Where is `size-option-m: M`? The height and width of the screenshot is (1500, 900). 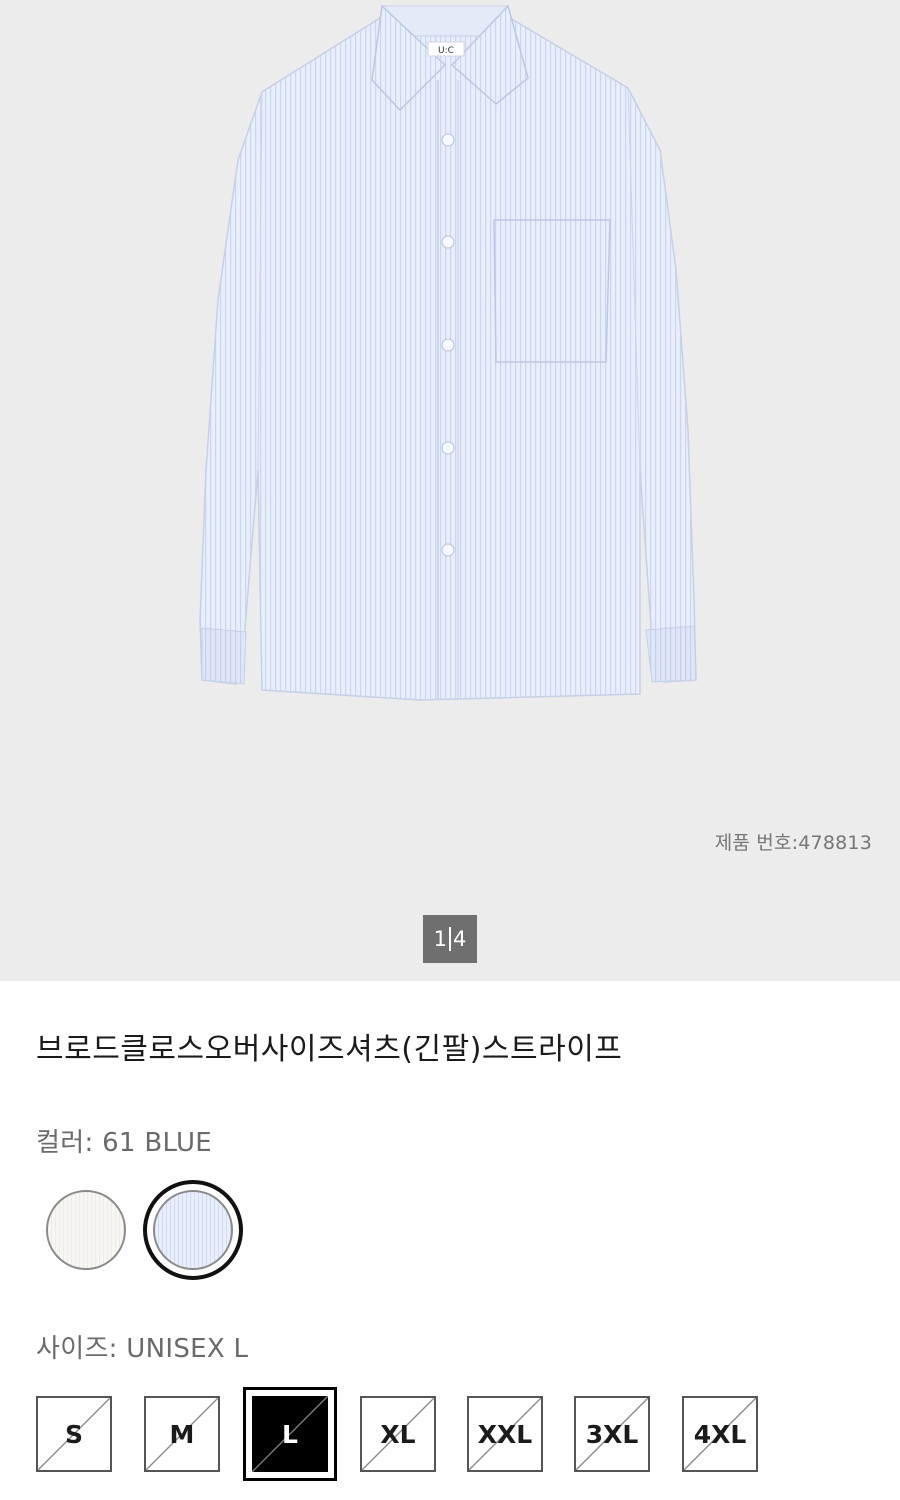 size-option-m: M is located at coordinates (182, 1434).